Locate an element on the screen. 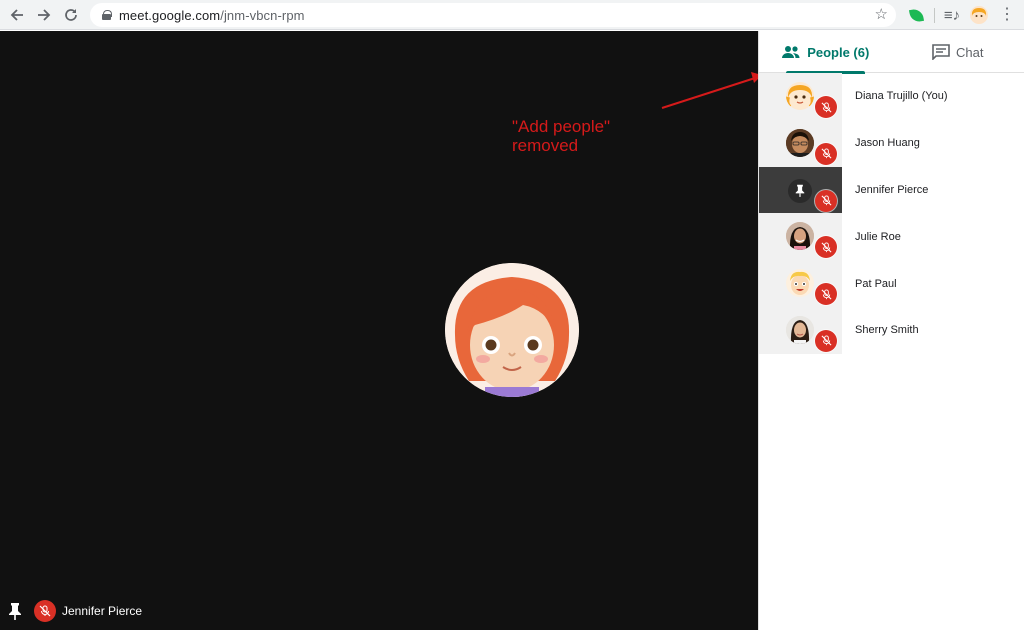  url-host: meet.google.com is located at coordinates (170, 15).